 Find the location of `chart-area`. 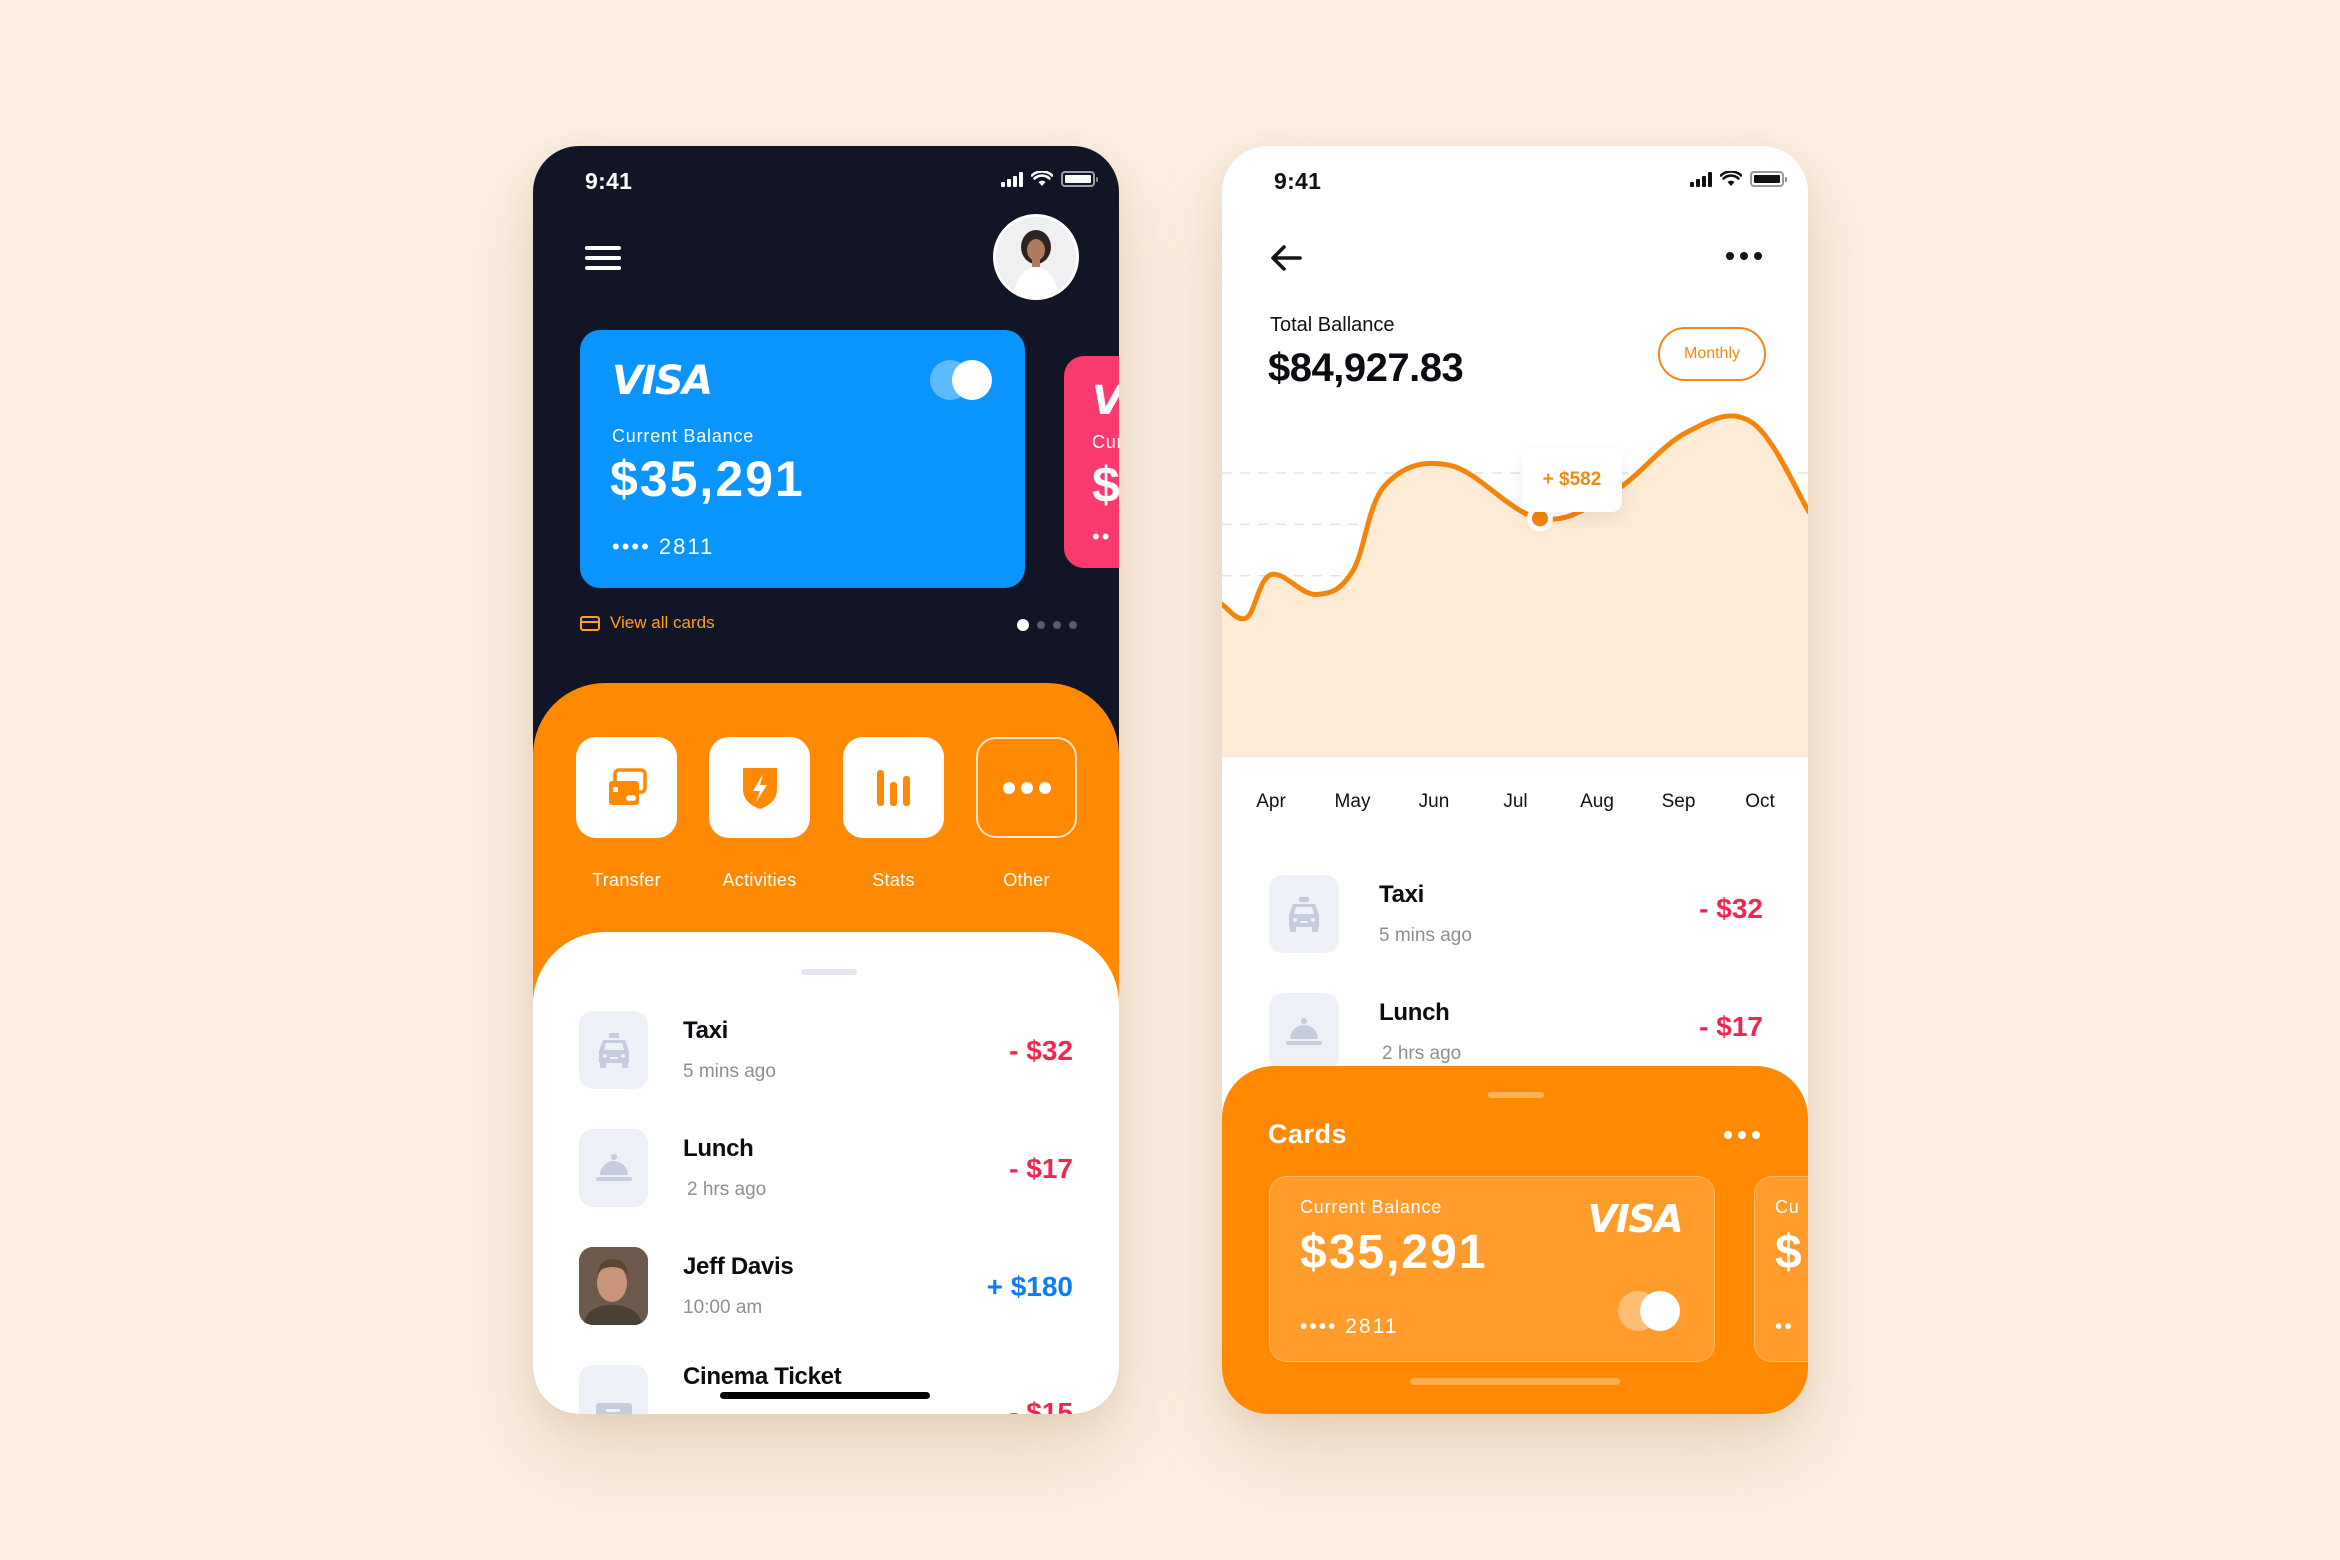

chart-area is located at coordinates (1515, 586).